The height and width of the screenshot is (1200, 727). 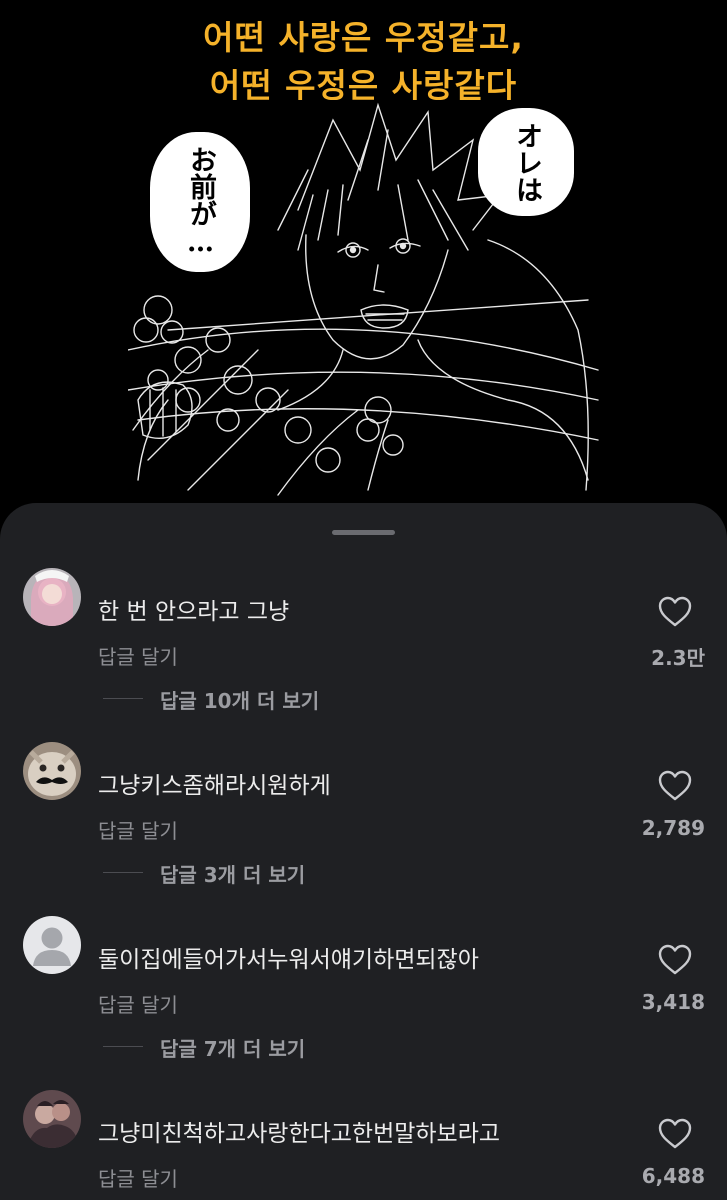 What do you see at coordinates (363, 532) in the screenshot?
I see `sheet-drag-handle` at bounding box center [363, 532].